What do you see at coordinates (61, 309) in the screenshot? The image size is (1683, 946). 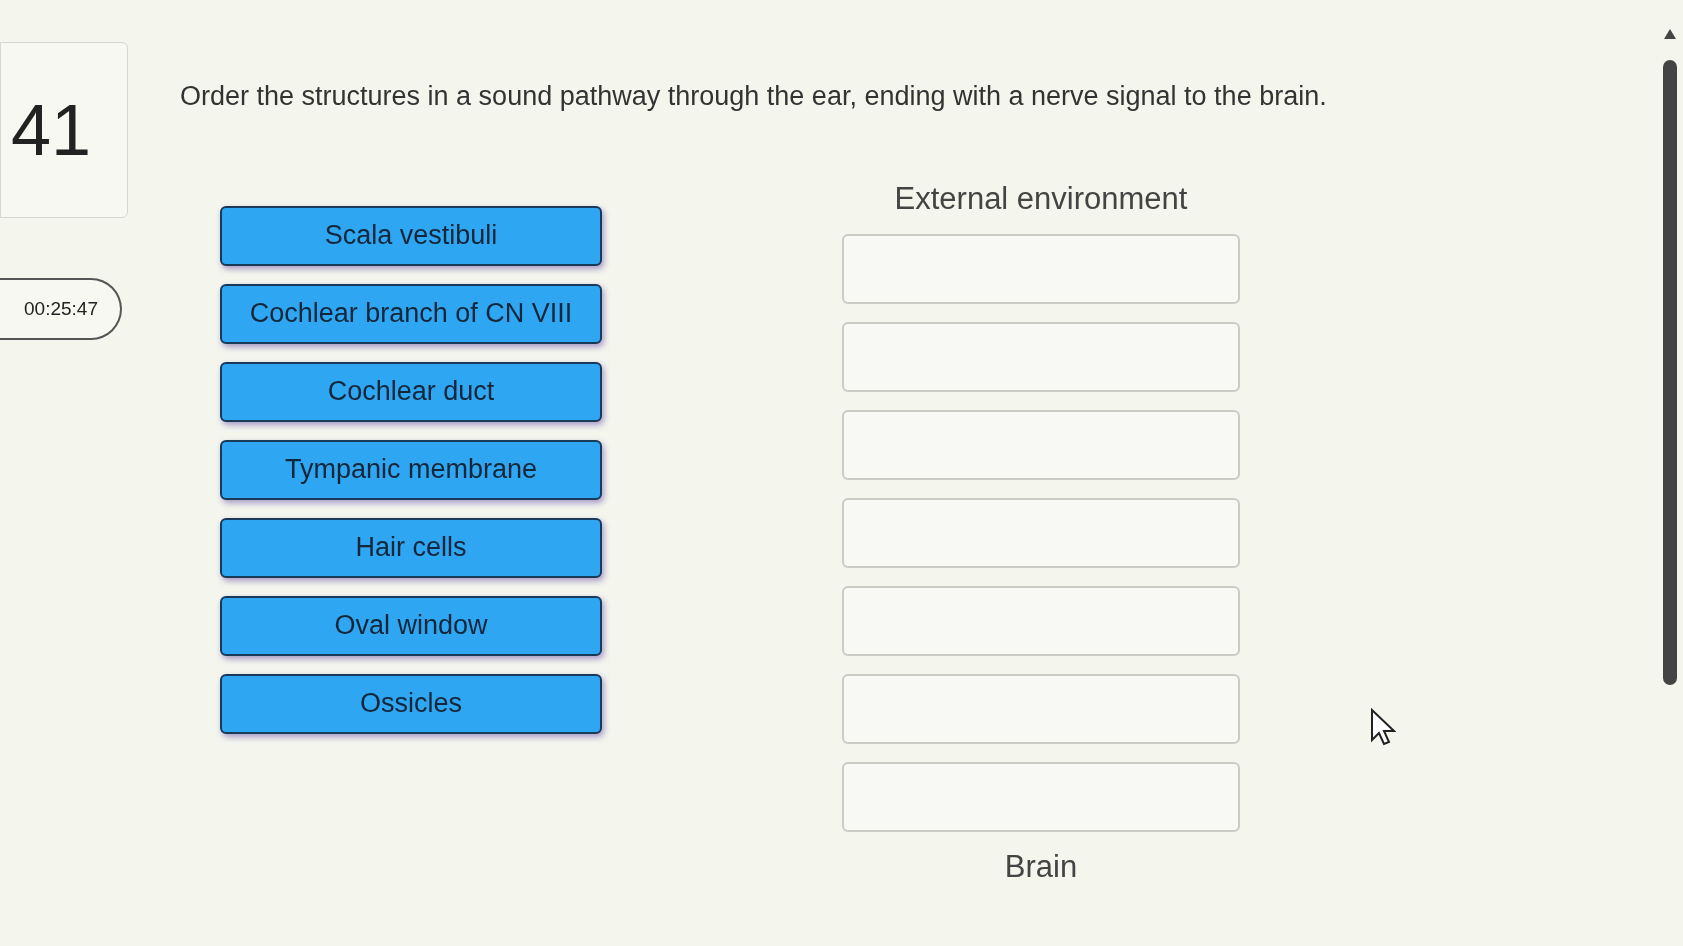 I see `timer: 00:25:47` at bounding box center [61, 309].